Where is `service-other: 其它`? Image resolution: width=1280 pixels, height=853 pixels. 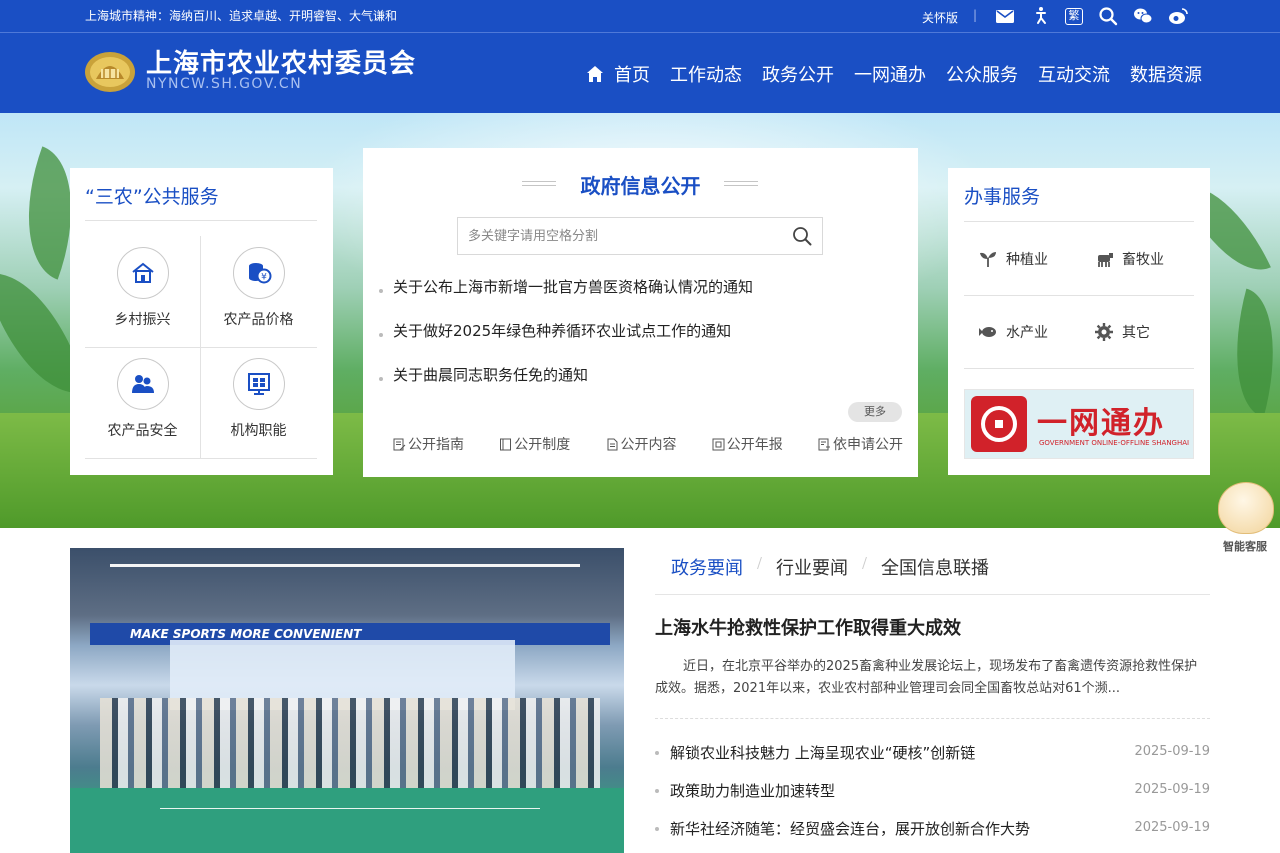 service-other: 其它 is located at coordinates (1122, 332).